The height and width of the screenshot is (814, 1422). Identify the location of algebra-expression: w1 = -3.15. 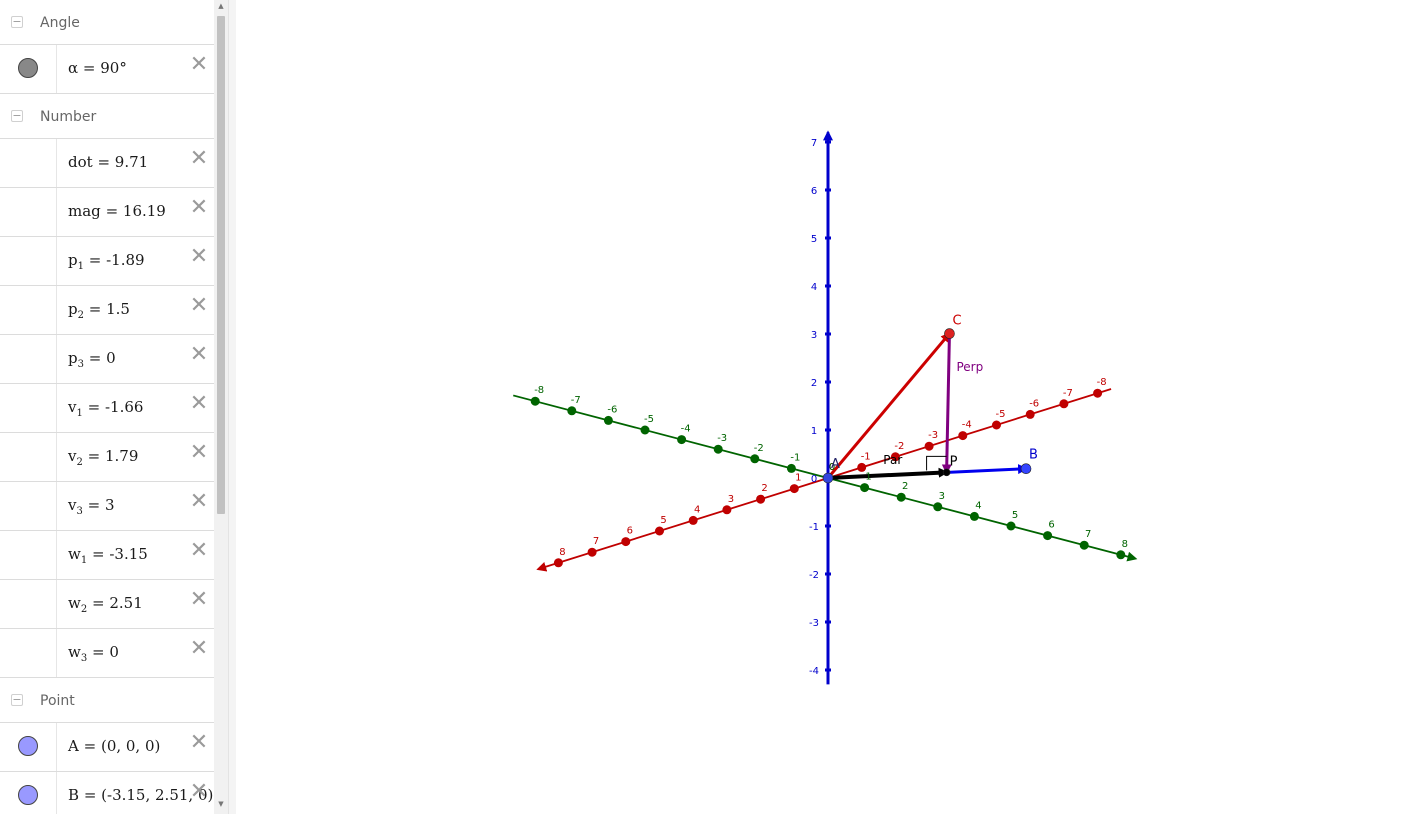
(108, 555).